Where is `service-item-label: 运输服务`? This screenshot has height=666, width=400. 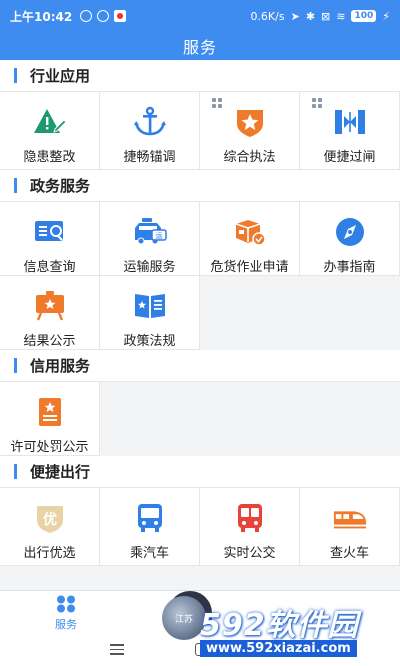
service-item-label: 运输服务 is located at coordinates (149, 267).